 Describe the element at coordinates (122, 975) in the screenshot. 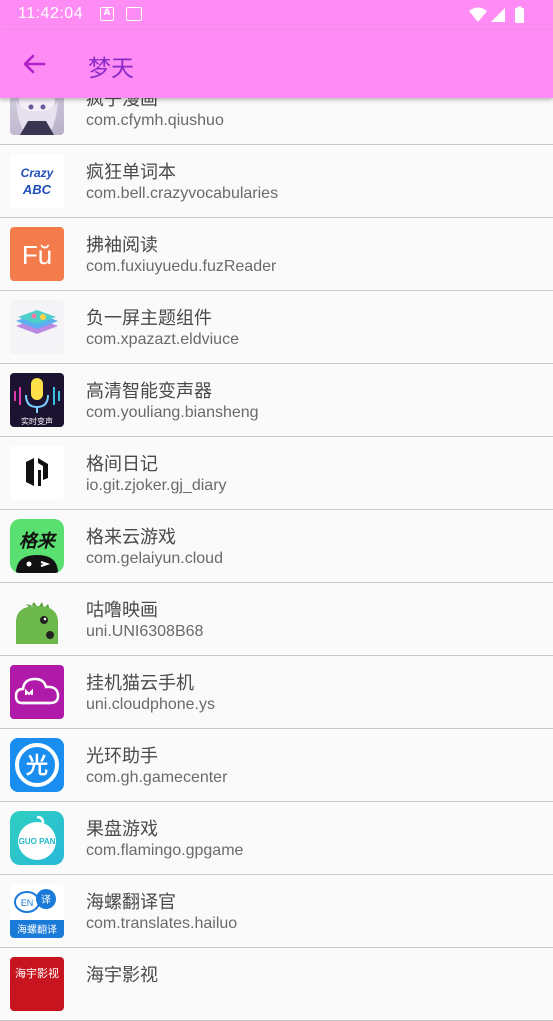

I see `app-name: 海宇影视` at that location.